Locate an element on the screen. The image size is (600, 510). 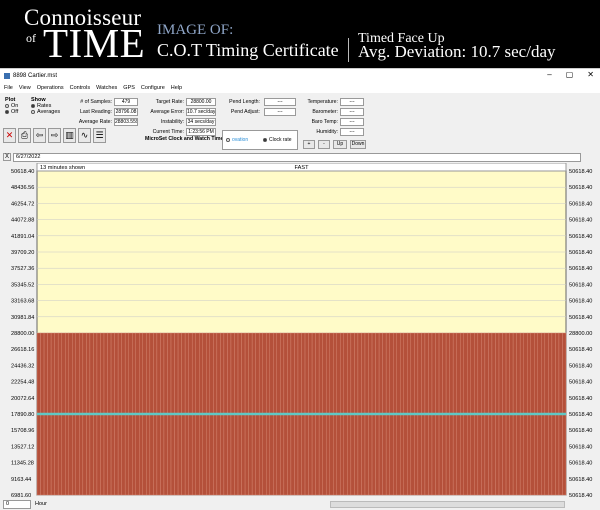
clock-rate-label: Clock rate is located at coordinates (280, 140).